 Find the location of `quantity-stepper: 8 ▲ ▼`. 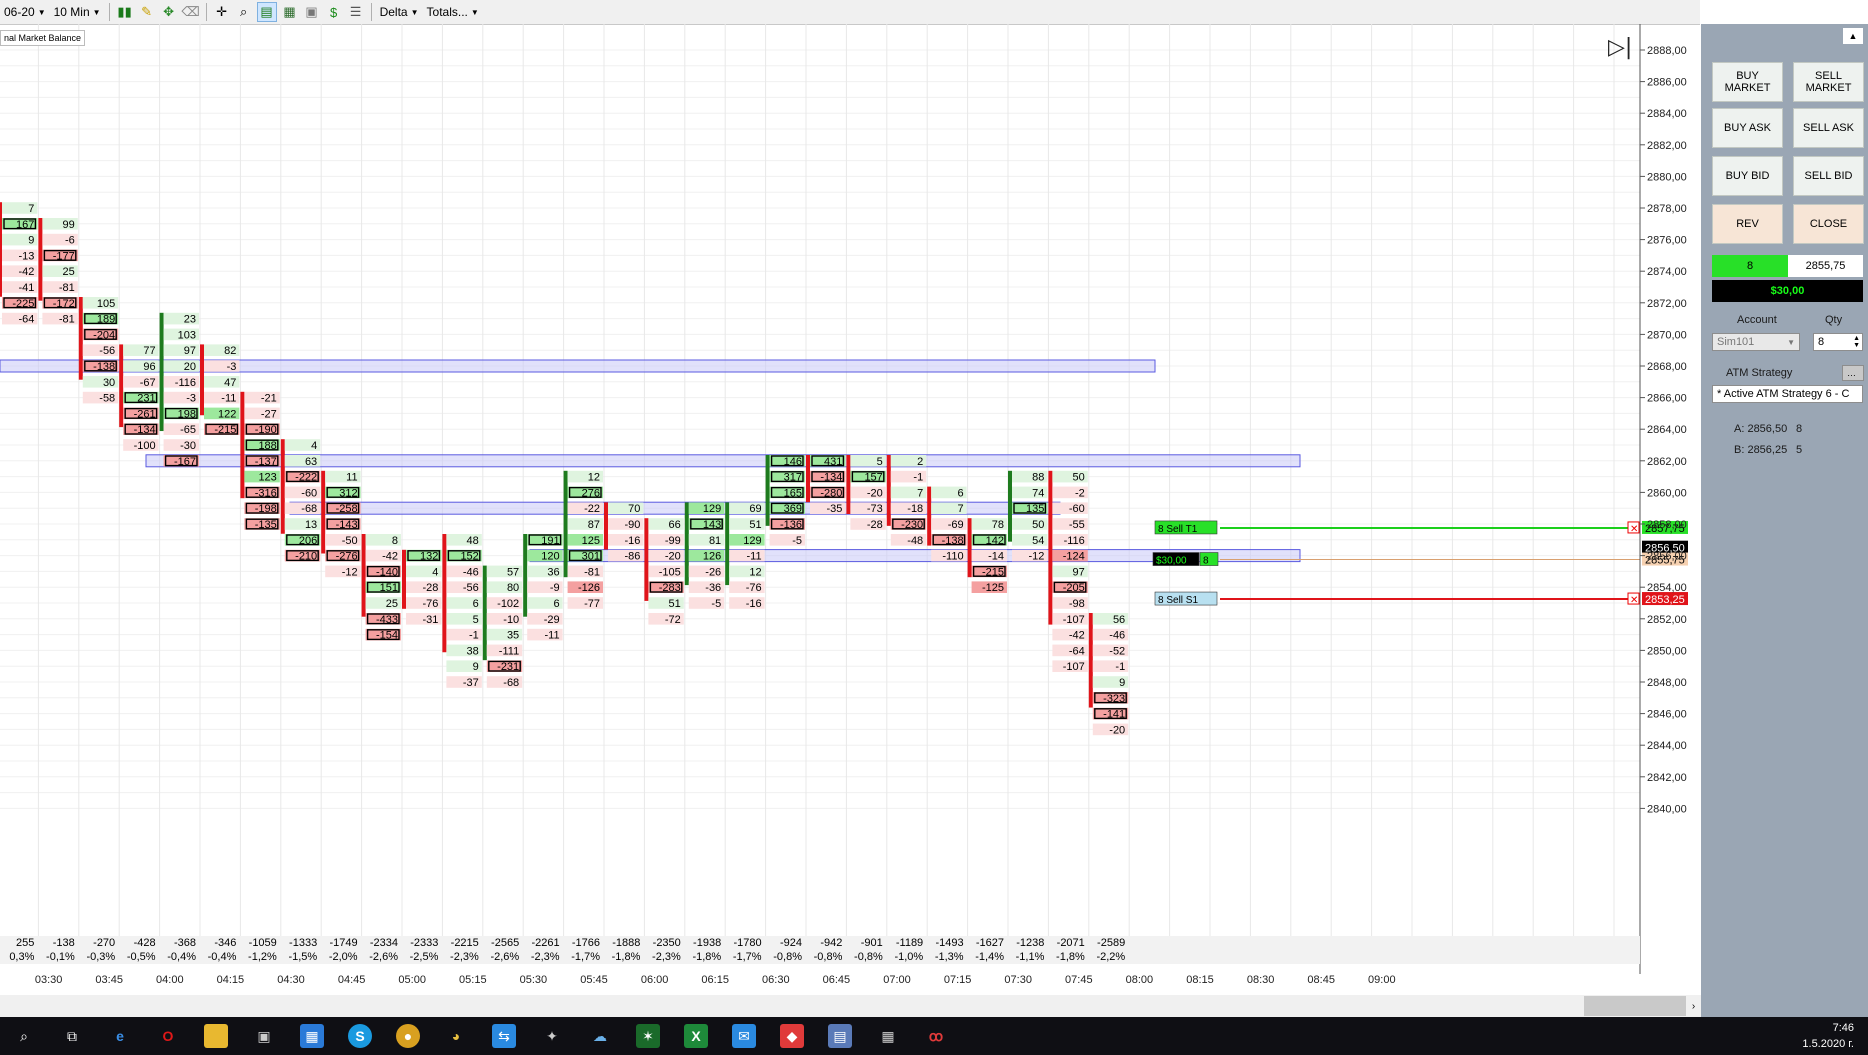

quantity-stepper: 8 ▲ ▼ is located at coordinates (1838, 342).